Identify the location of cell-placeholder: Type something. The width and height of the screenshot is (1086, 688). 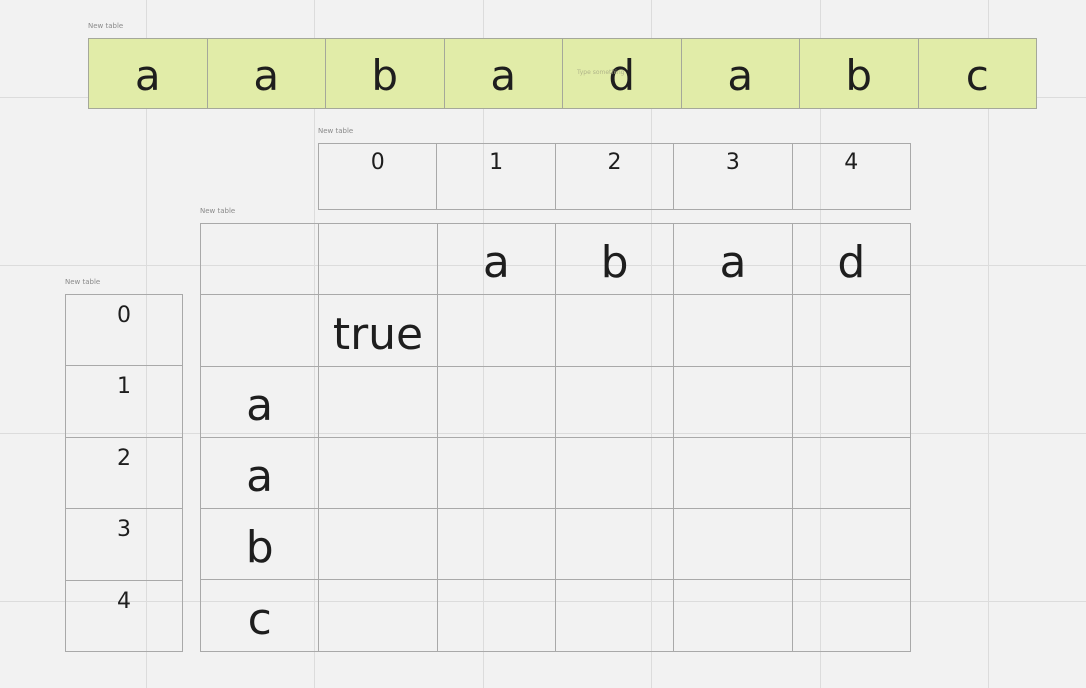
(601, 72).